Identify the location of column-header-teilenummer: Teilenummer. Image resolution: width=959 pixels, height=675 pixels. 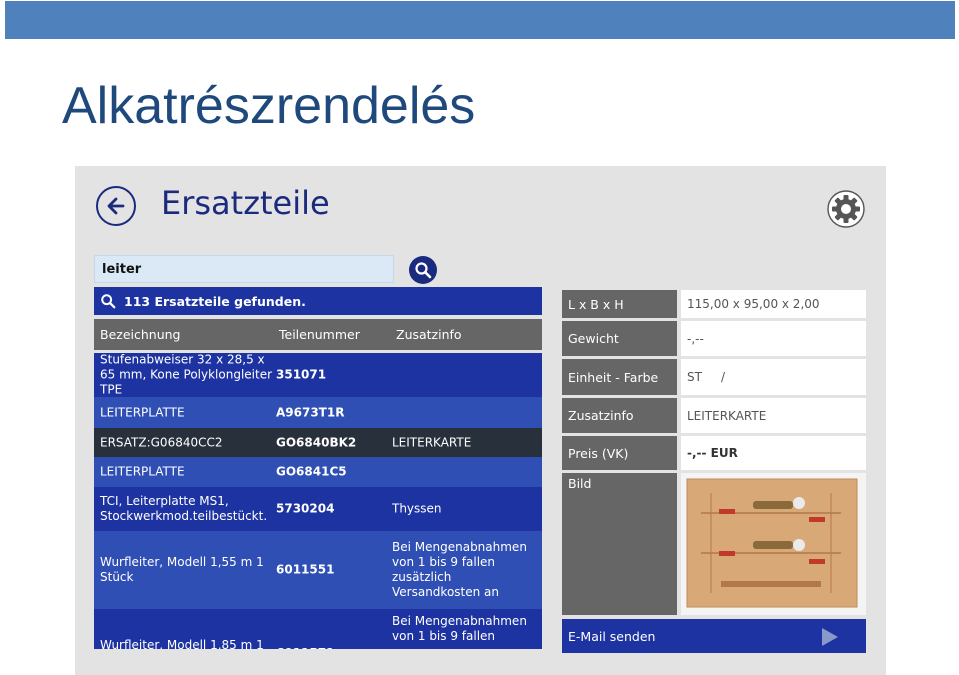
(319, 334).